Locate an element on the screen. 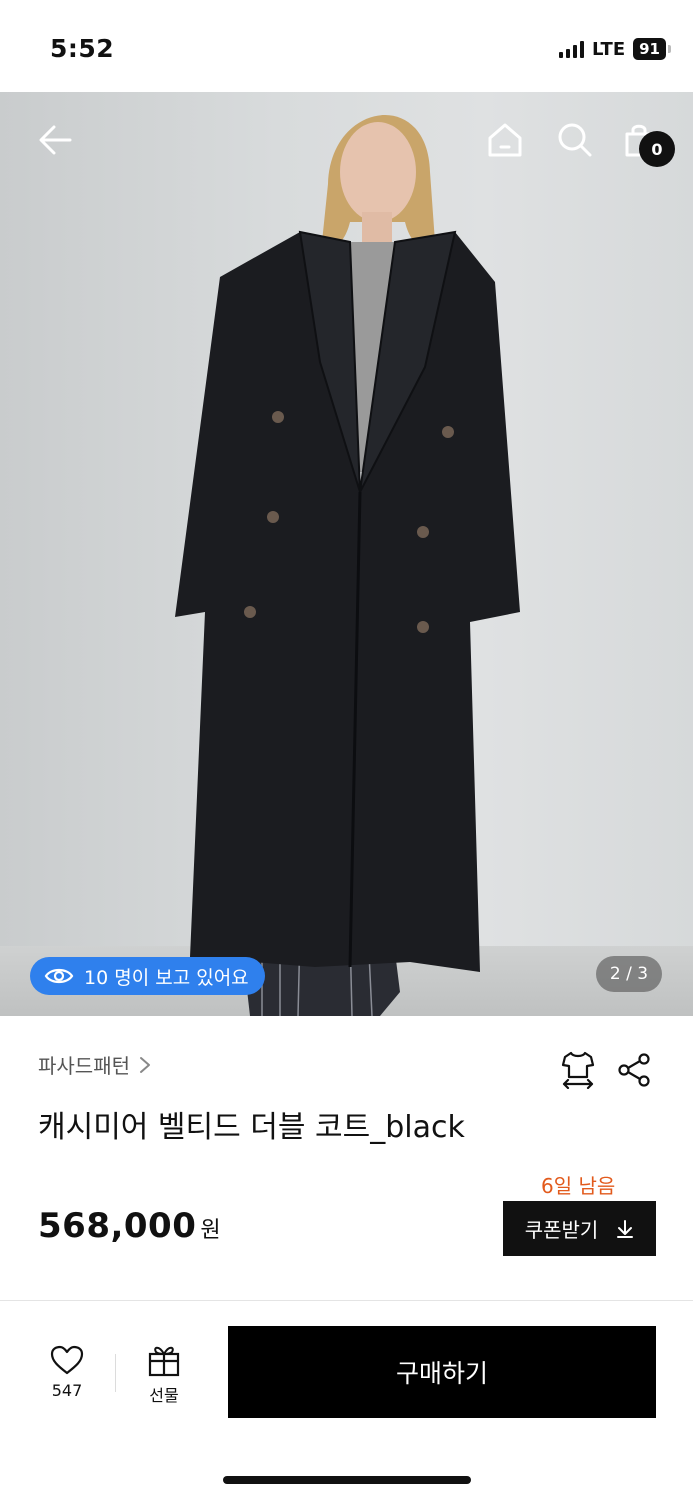 The height and width of the screenshot is (1500, 693). image-page-indicator: 2 / 3 is located at coordinates (629, 974).